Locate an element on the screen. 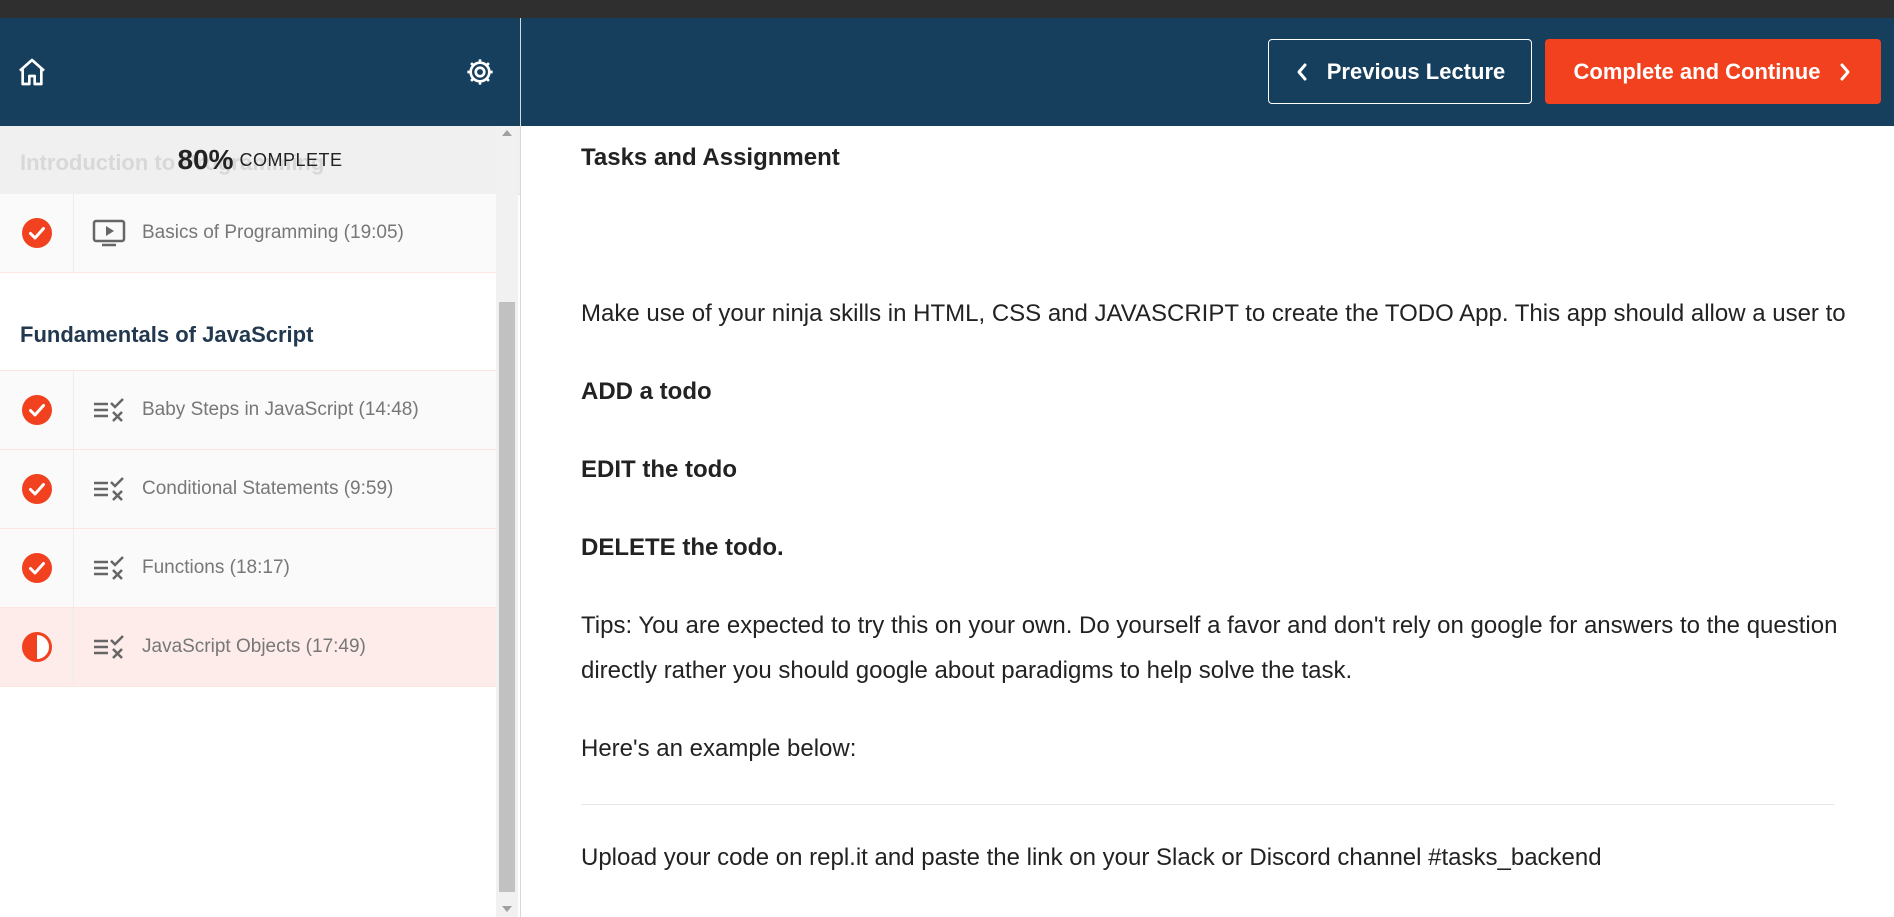 This screenshot has width=1894, height=917. sidebar-header is located at coordinates (260, 72).